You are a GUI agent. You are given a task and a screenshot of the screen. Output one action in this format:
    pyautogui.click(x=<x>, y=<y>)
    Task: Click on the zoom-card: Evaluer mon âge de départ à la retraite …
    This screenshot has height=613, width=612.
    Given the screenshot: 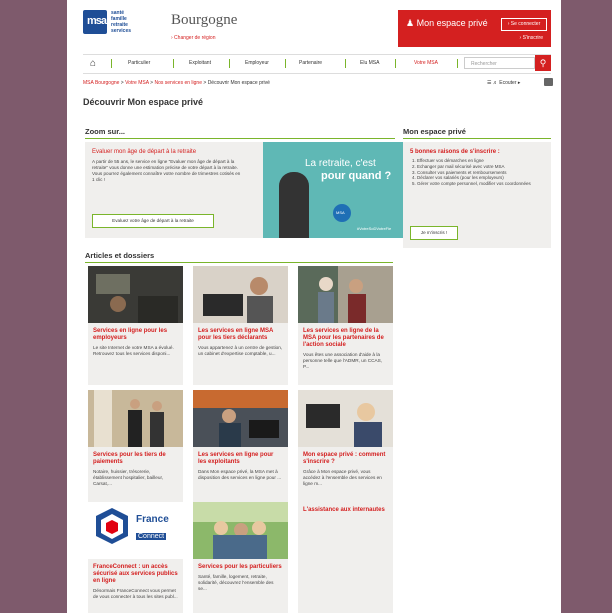 What is the action you would take?
    pyautogui.click(x=244, y=190)
    